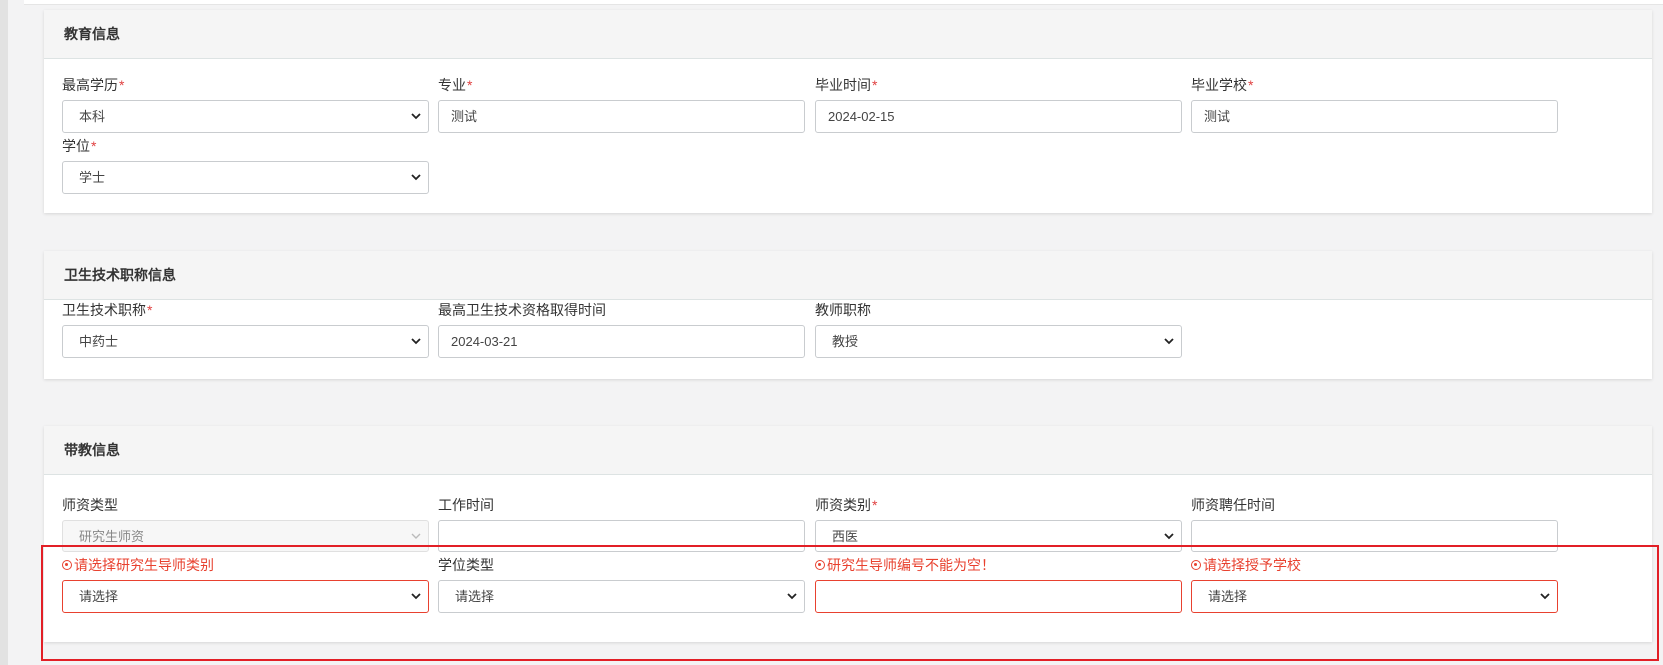  I want to click on teacher-title-select: 教授, so click(998, 341).